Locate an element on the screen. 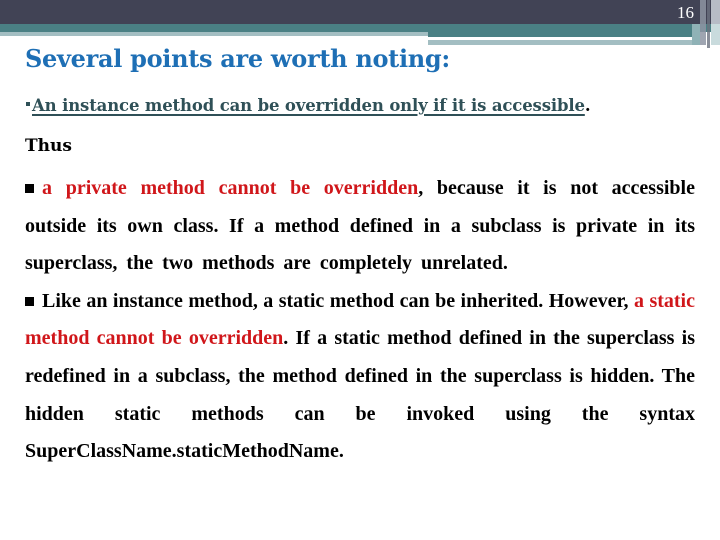 The image size is (720, 540). header-right-gray-stripe is located at coordinates (560, 42).